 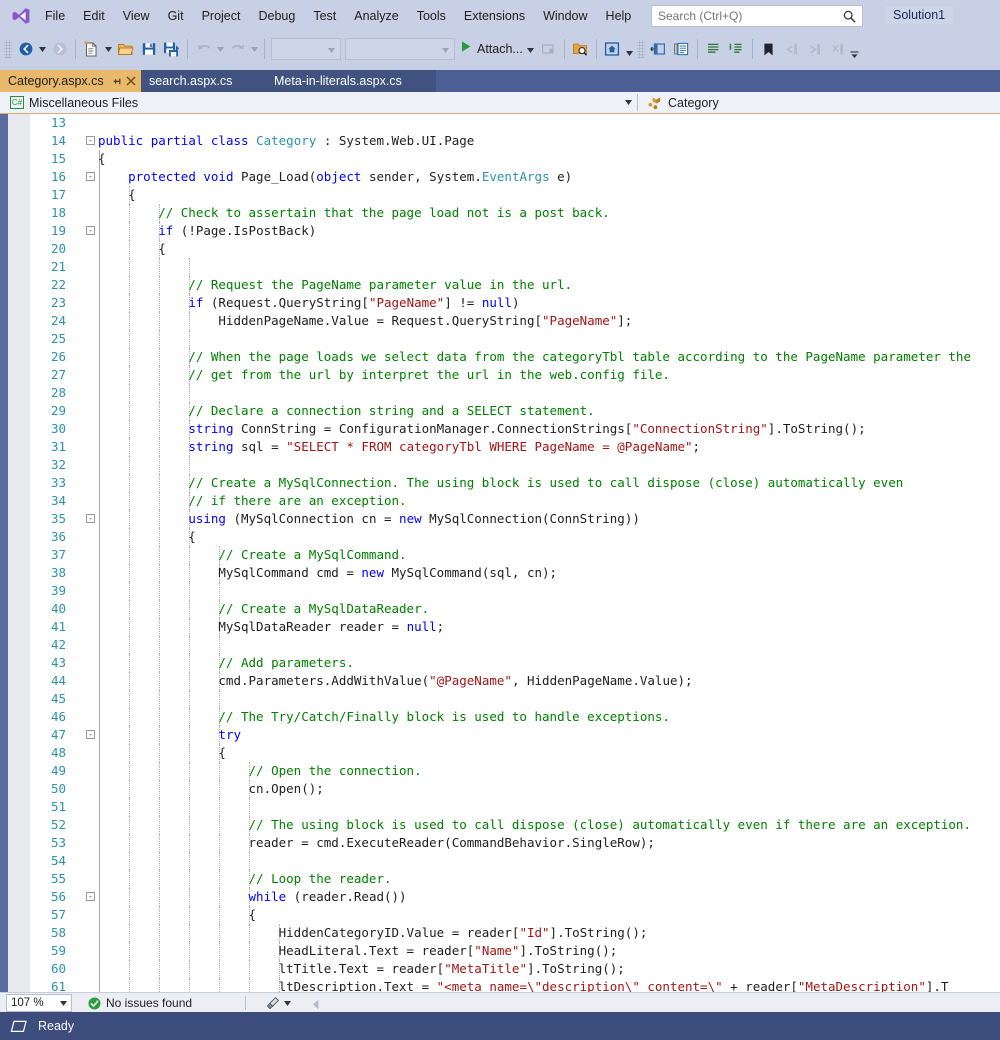 What do you see at coordinates (515, 123) in the screenshot?
I see `code-line: 13` at bounding box center [515, 123].